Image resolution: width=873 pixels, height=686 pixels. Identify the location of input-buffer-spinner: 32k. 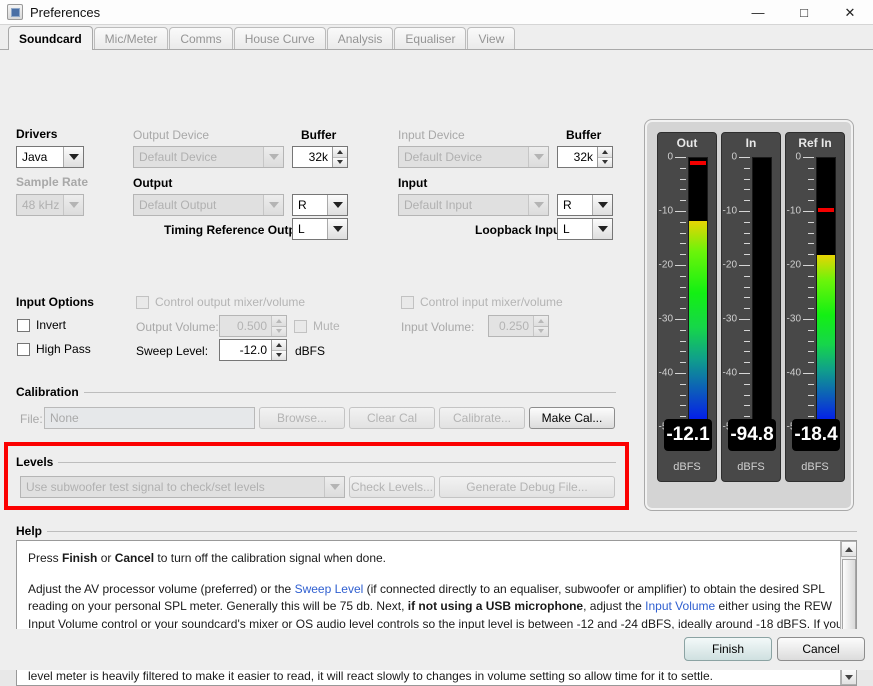
(585, 157).